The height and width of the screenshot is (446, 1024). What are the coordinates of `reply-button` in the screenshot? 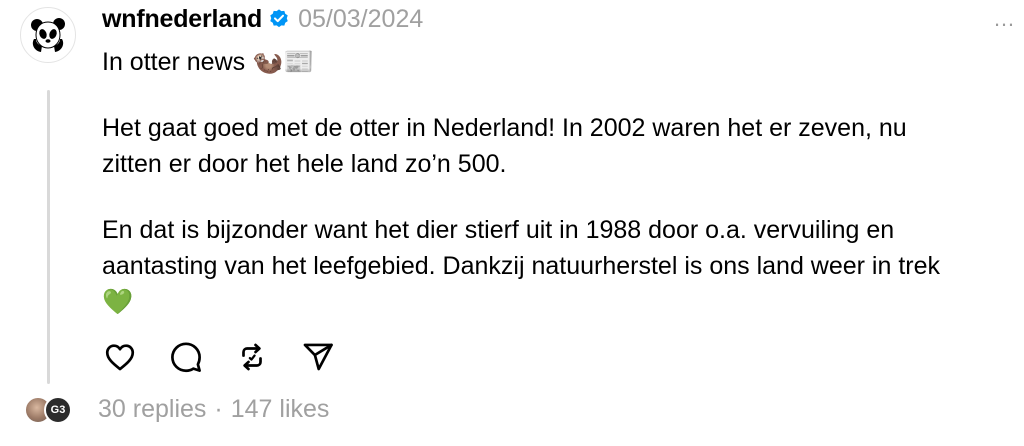 It's located at (186, 357).